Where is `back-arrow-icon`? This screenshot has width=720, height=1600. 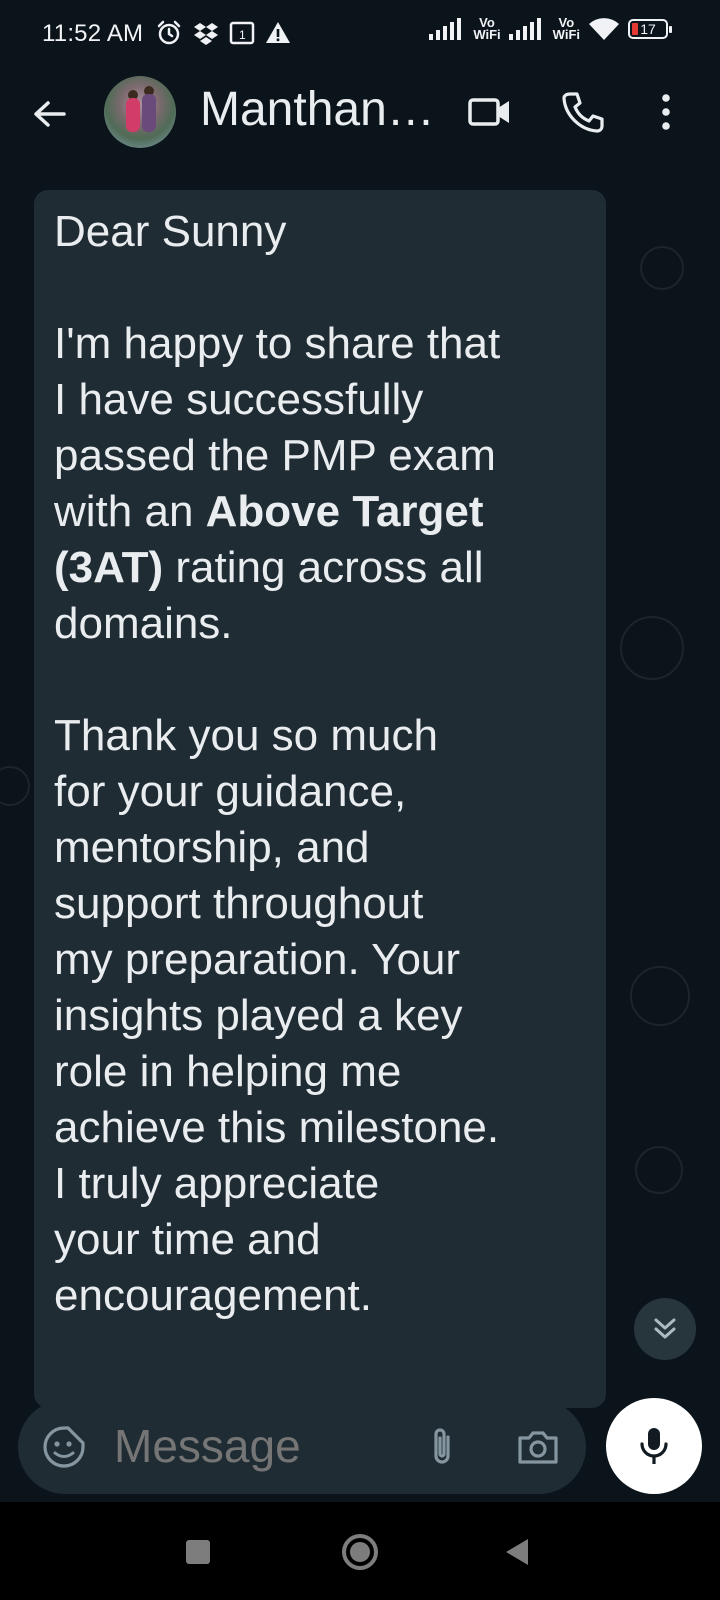
back-arrow-icon is located at coordinates (50, 114).